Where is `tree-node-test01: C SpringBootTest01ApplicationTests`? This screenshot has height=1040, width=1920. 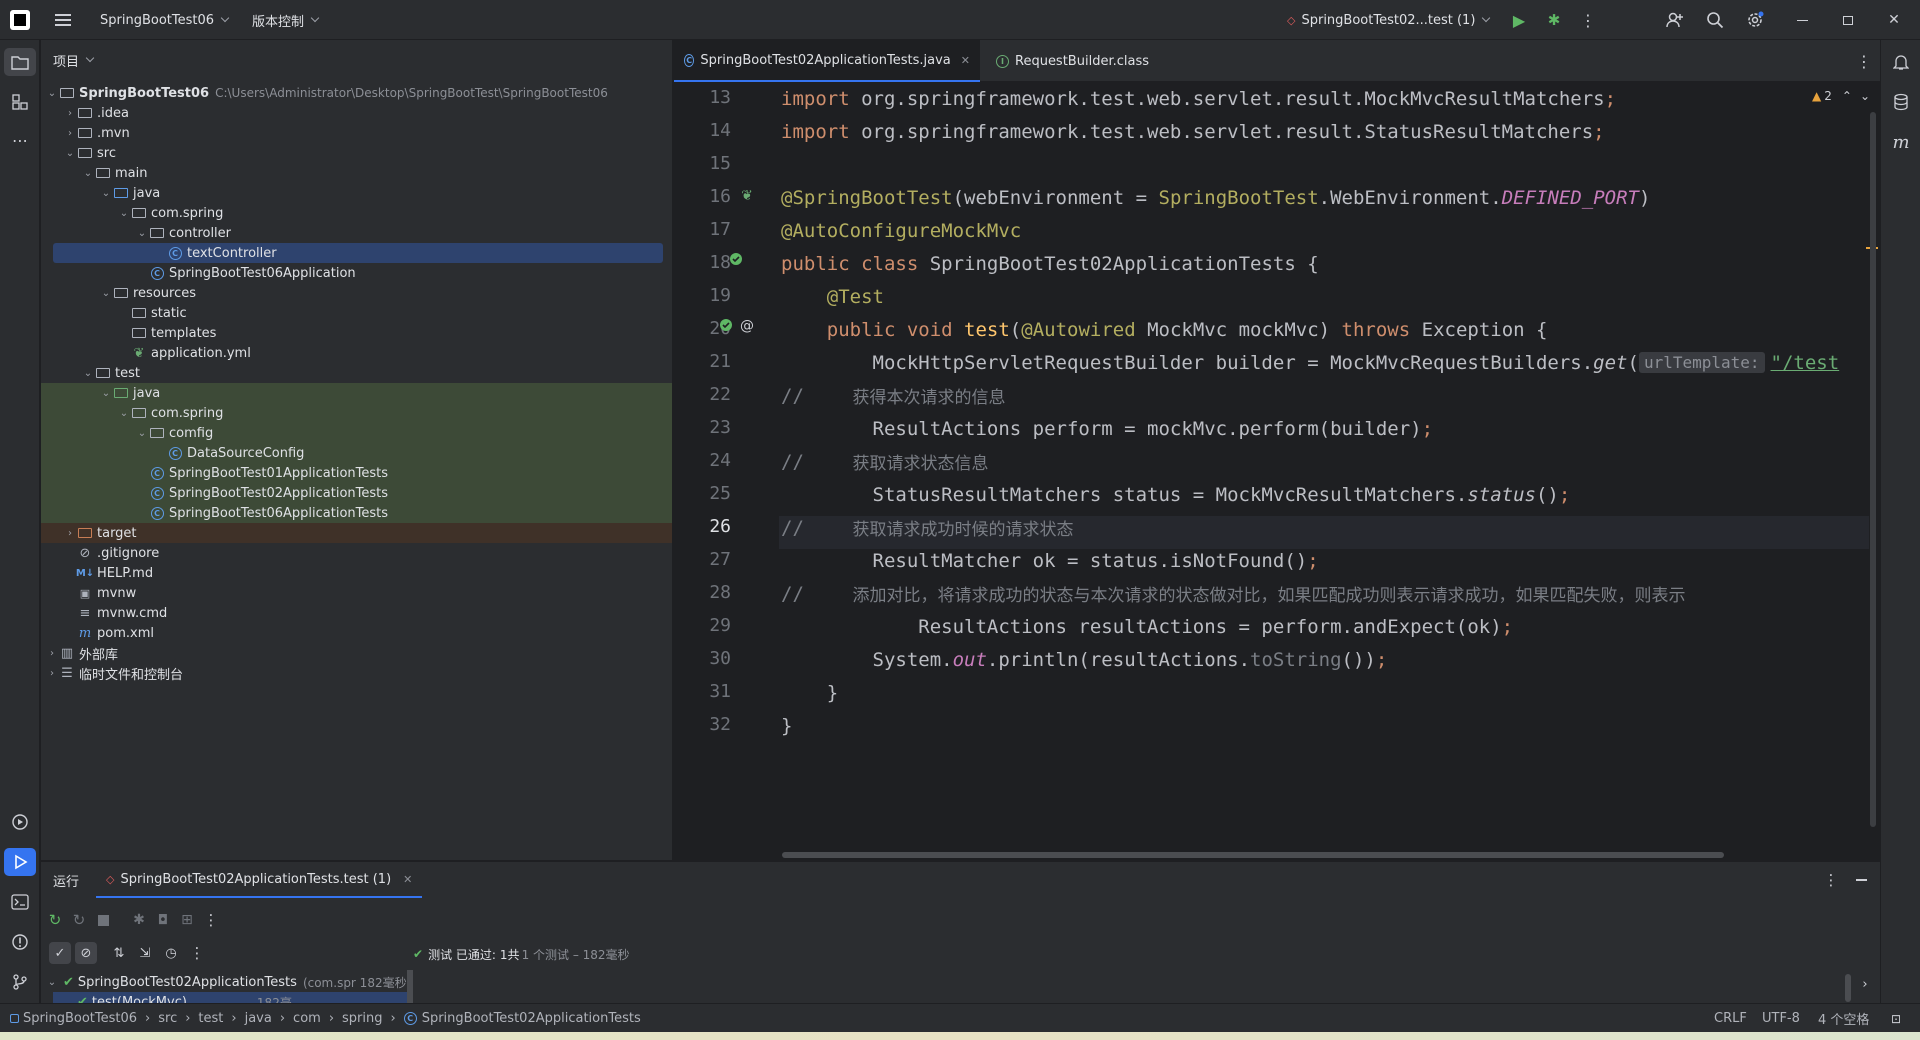 tree-node-test01: C SpringBootTest01ApplicationTests is located at coordinates (261, 473).